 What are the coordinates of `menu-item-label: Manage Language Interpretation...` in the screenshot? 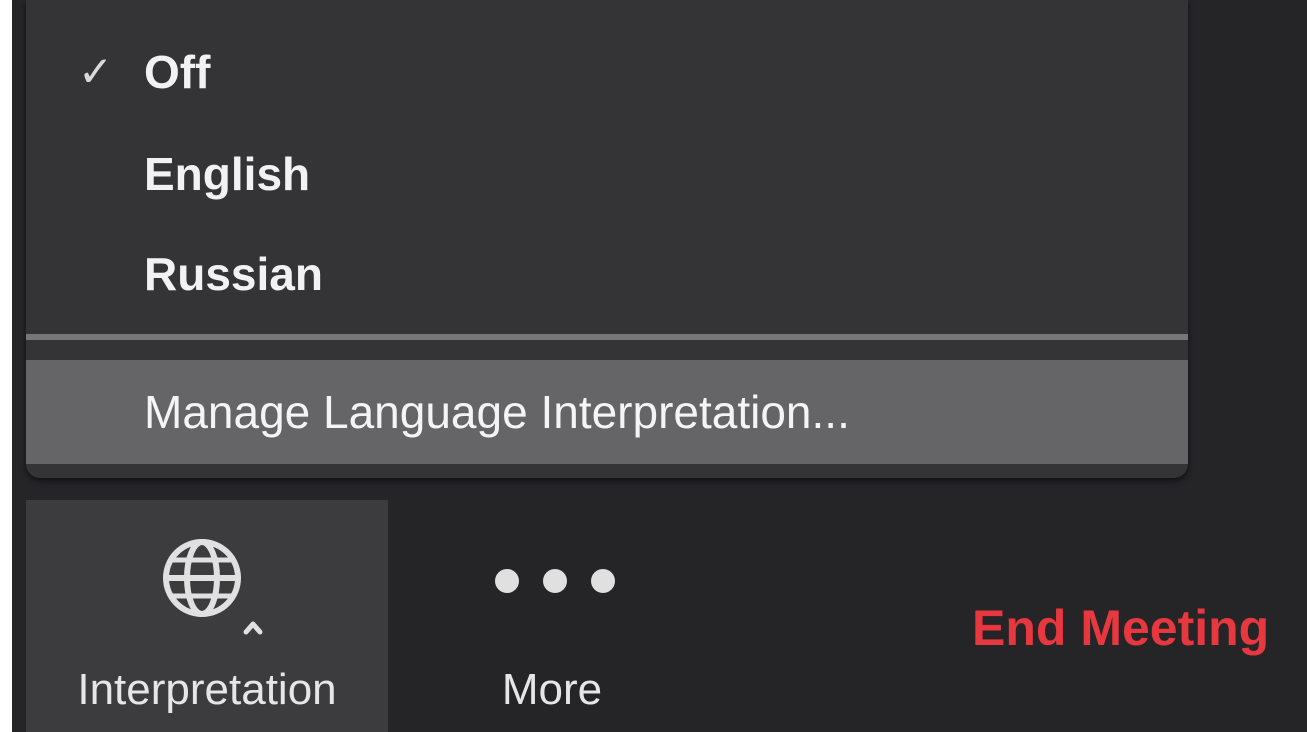 It's located at (497, 412).